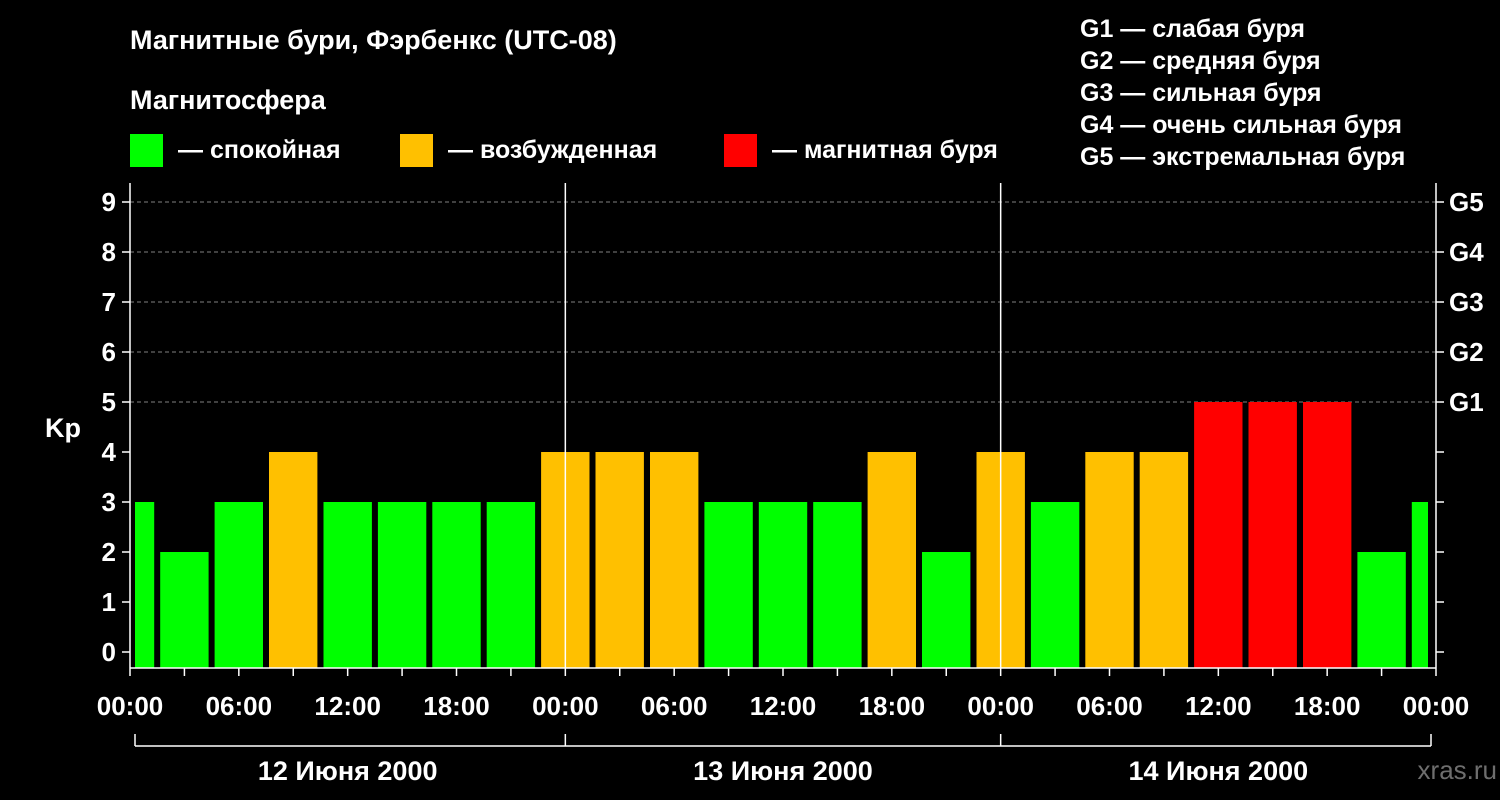 The height and width of the screenshot is (800, 1500). What do you see at coordinates (1466, 352) in the screenshot?
I see `g-level-label-g2: G2` at bounding box center [1466, 352].